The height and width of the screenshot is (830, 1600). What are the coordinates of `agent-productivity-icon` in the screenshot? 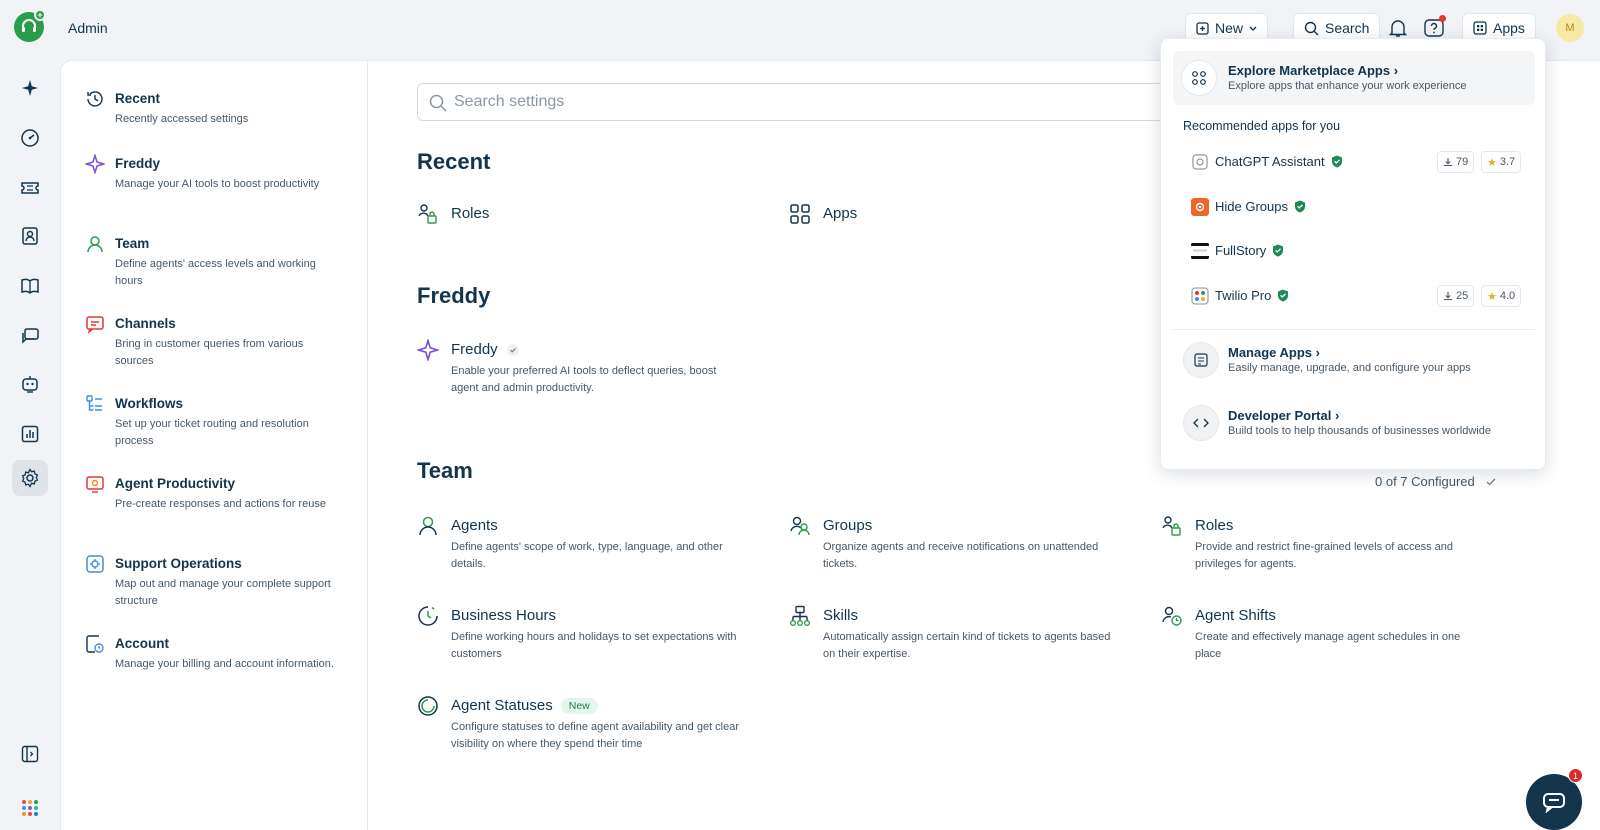 It's located at (95, 484).